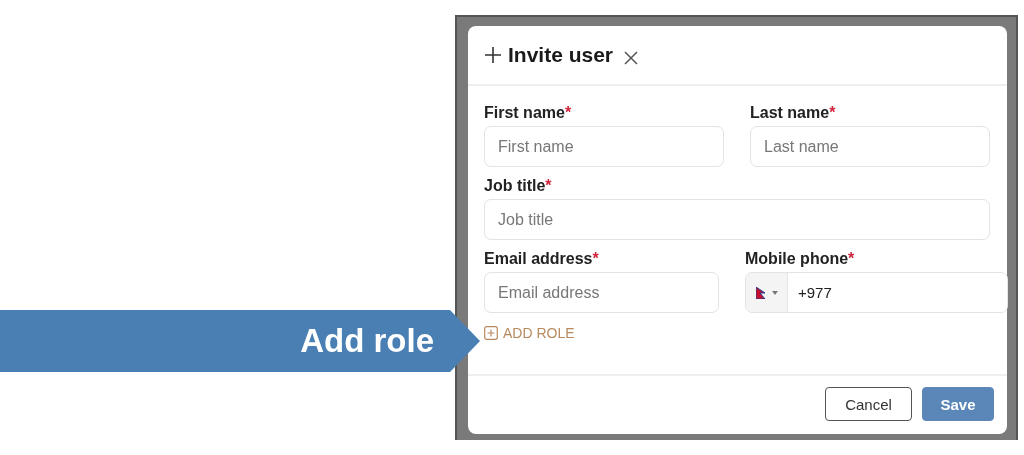 The image size is (1024, 455). What do you see at coordinates (604, 146) in the screenshot?
I see `text-field: First name` at bounding box center [604, 146].